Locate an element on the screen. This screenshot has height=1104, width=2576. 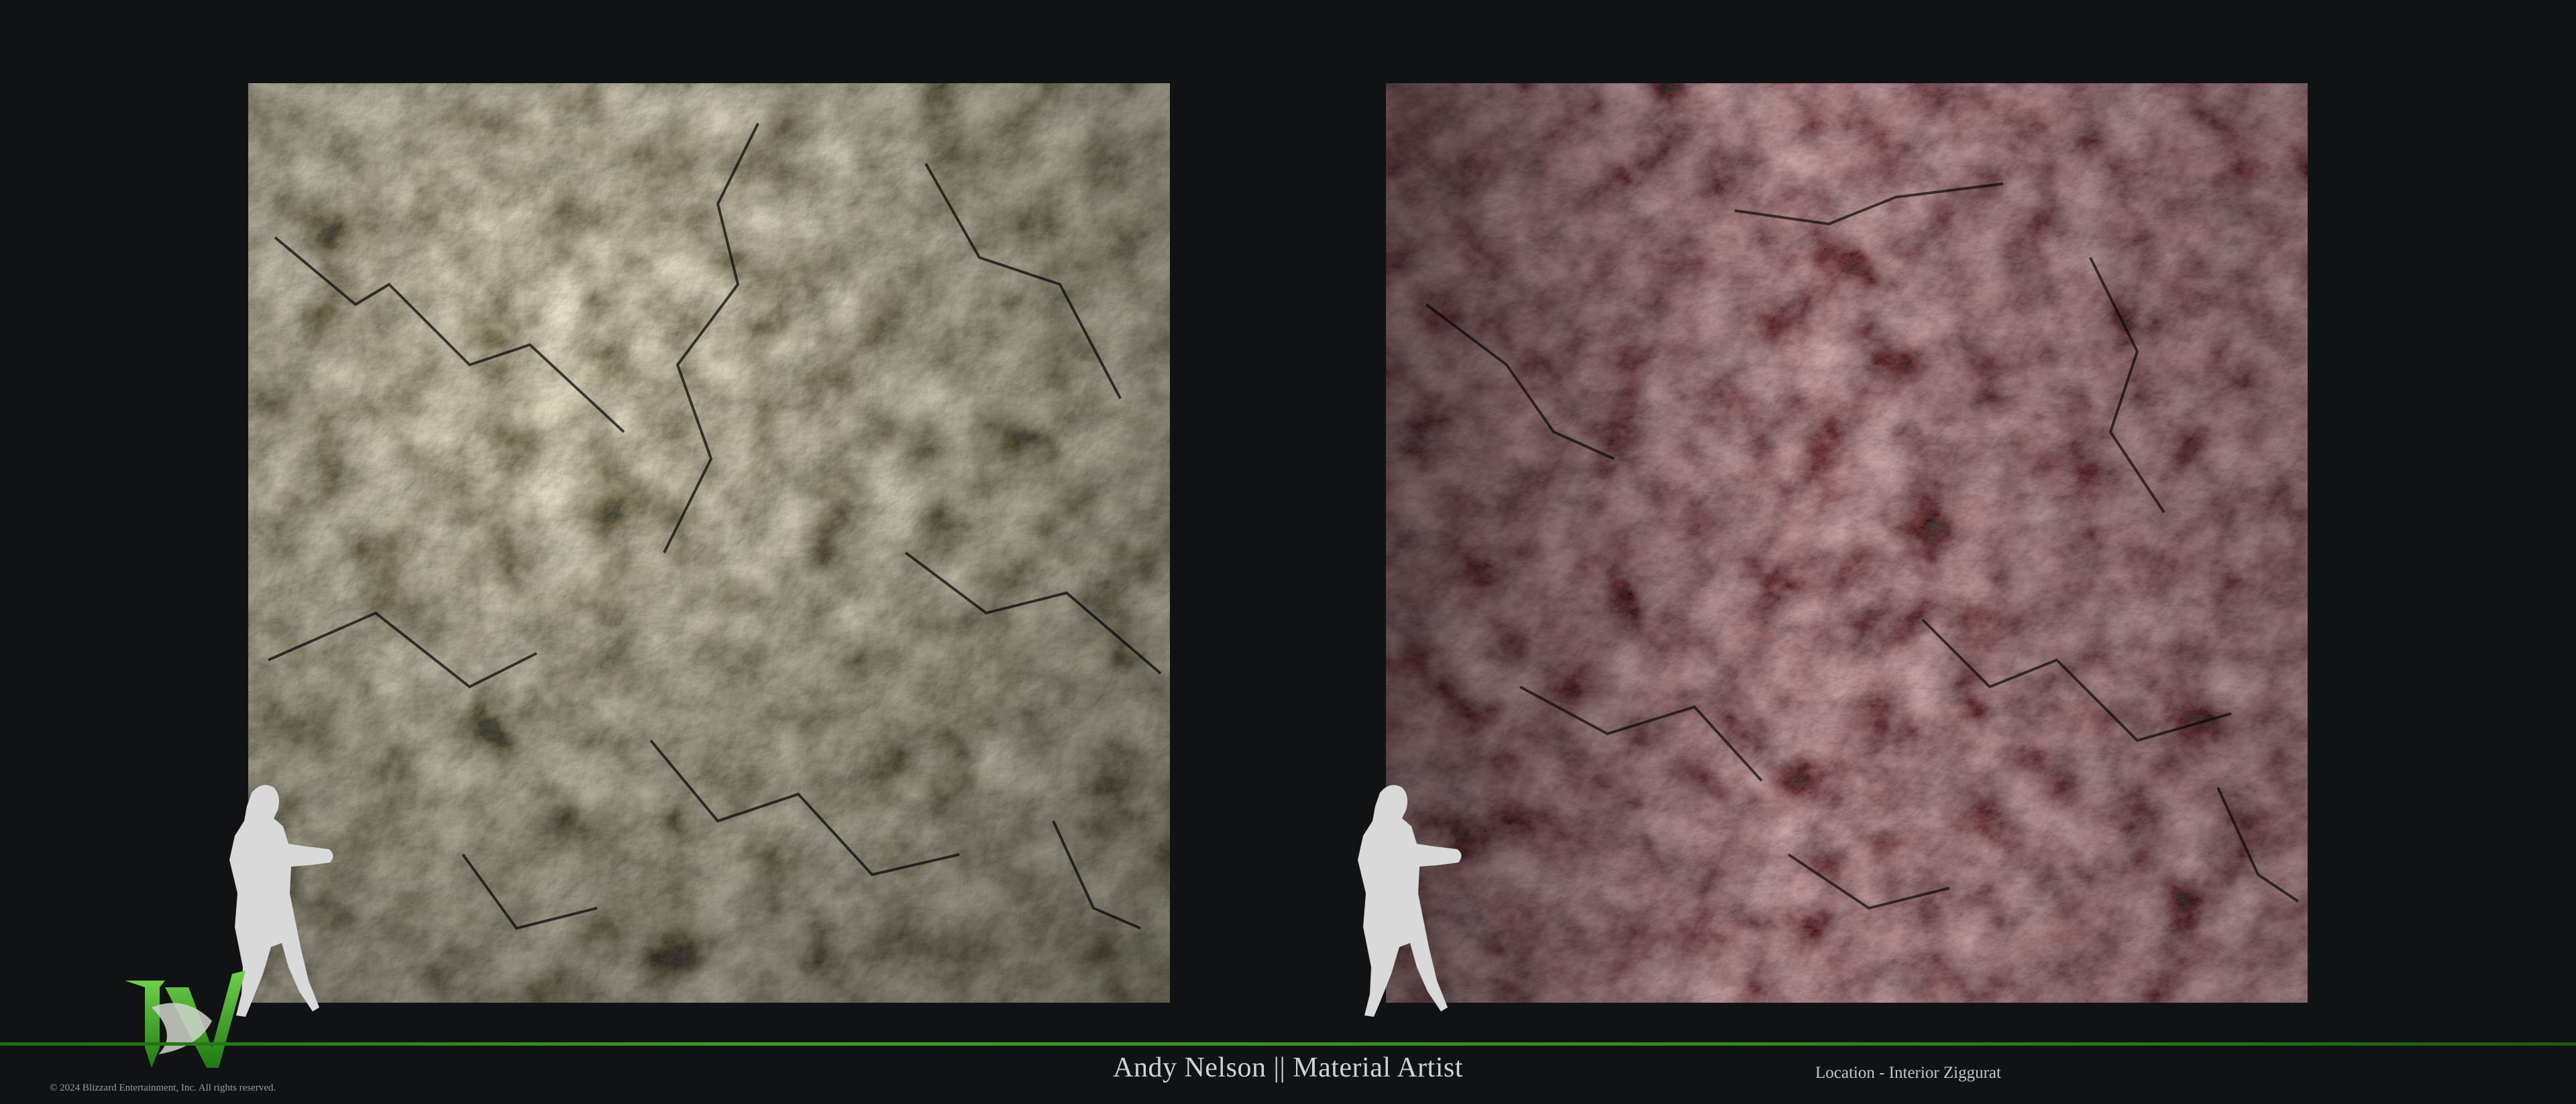
location-label: Location - Interior Ziggurat is located at coordinates (1908, 1073).